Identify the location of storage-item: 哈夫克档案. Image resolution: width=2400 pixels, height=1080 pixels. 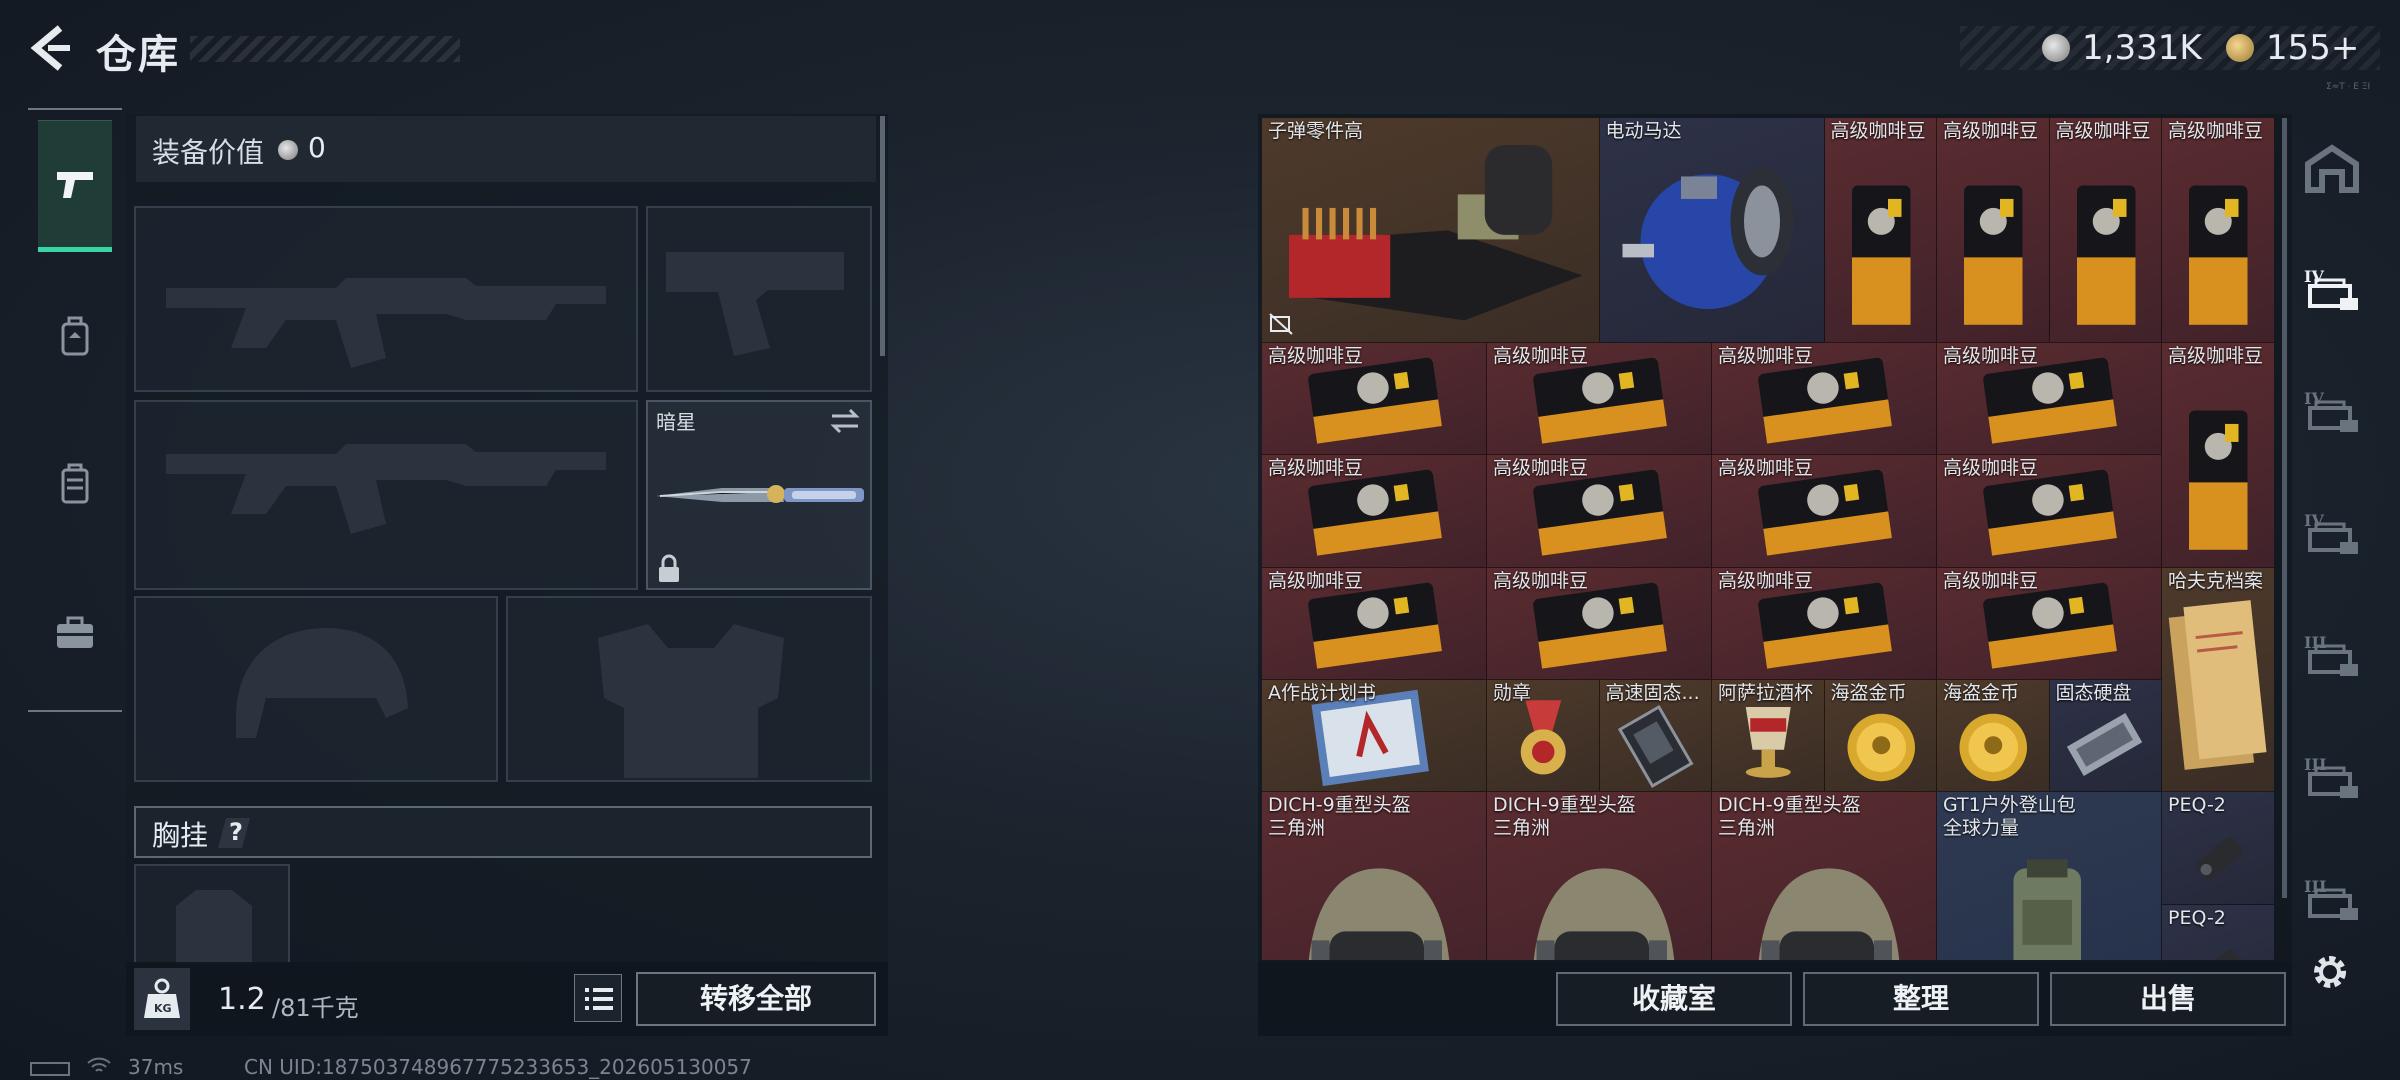
(2218, 680).